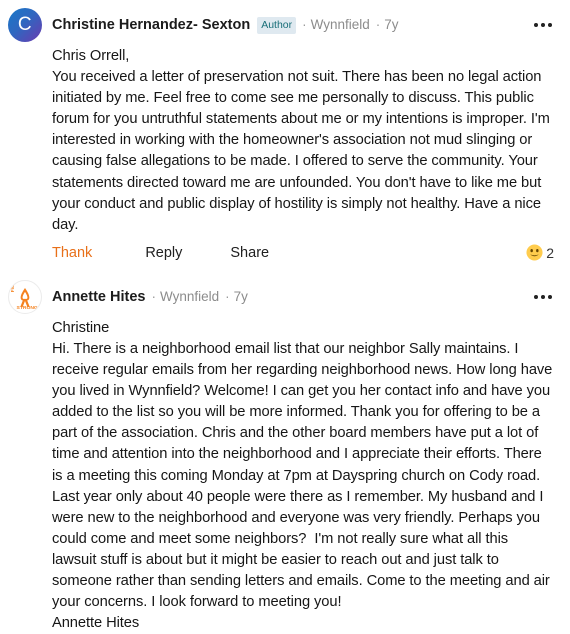 The image size is (570, 634). Describe the element at coordinates (72, 253) in the screenshot. I see `thank-button: Thank` at that location.